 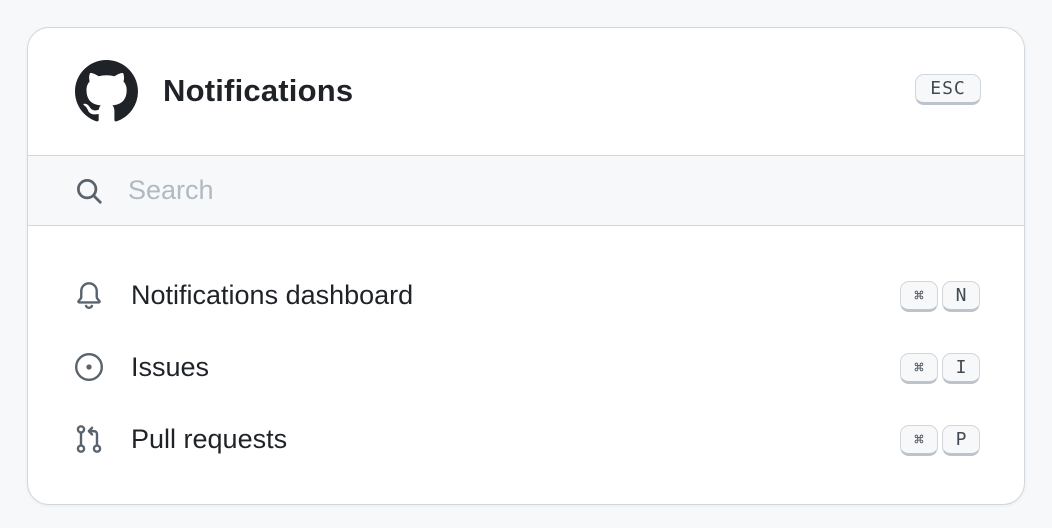 I want to click on list-item-notifications-dashboard: Notifications dashboard ⌘ N, so click(x=526, y=295).